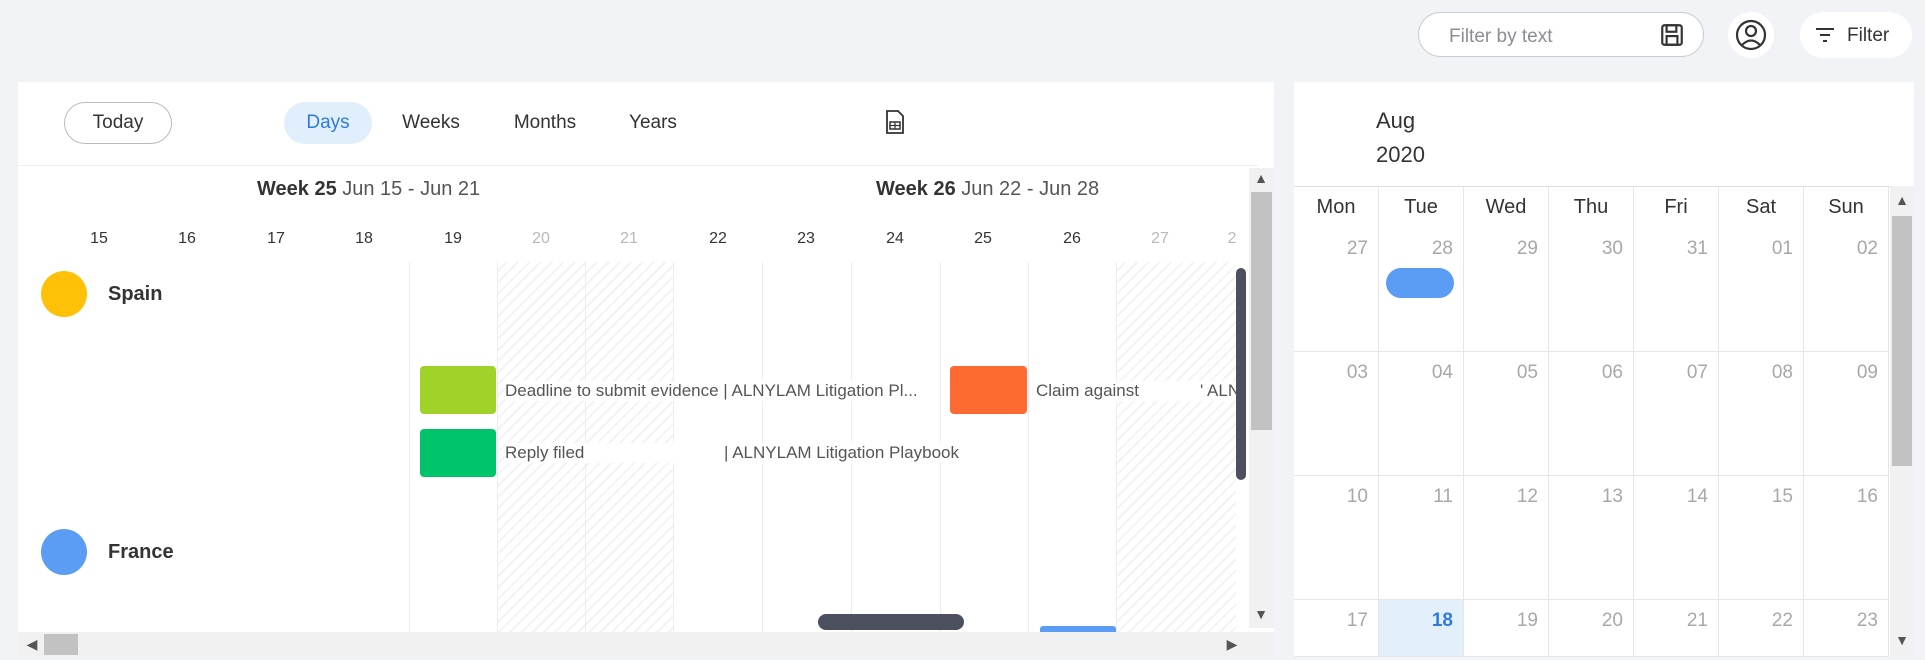 The image size is (1925, 660). I want to click on country-label-spain: Spain, so click(135, 294).